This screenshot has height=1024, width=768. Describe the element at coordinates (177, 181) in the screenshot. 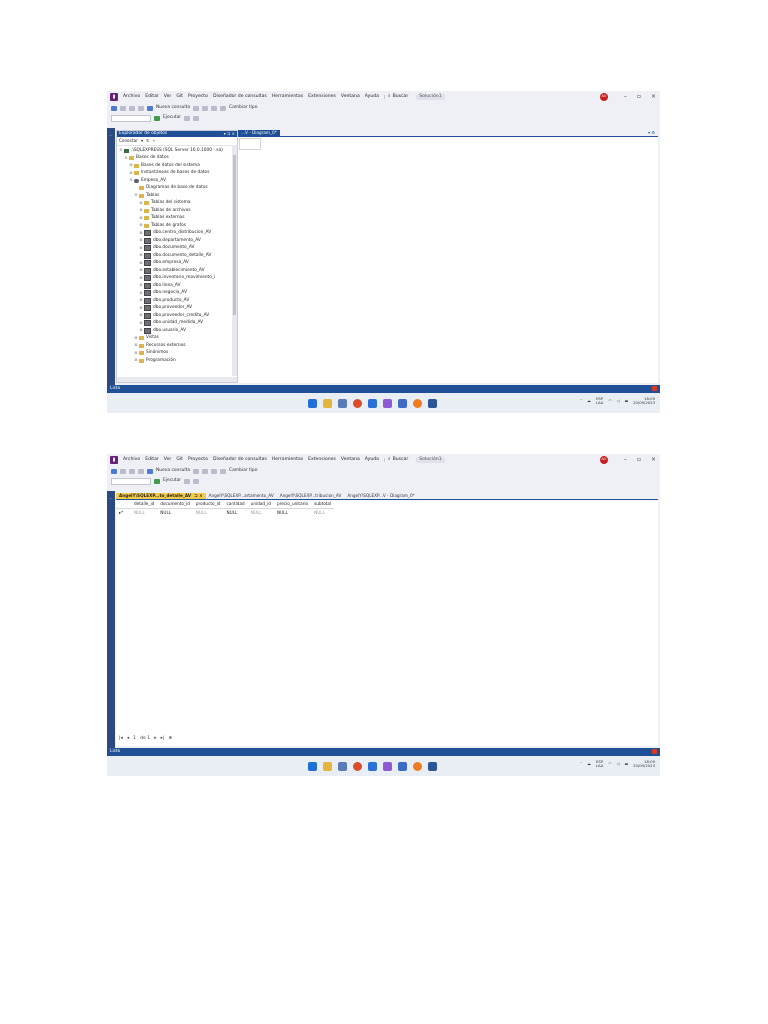

I see `tree-node: ⊟ Empesa_AV` at that location.